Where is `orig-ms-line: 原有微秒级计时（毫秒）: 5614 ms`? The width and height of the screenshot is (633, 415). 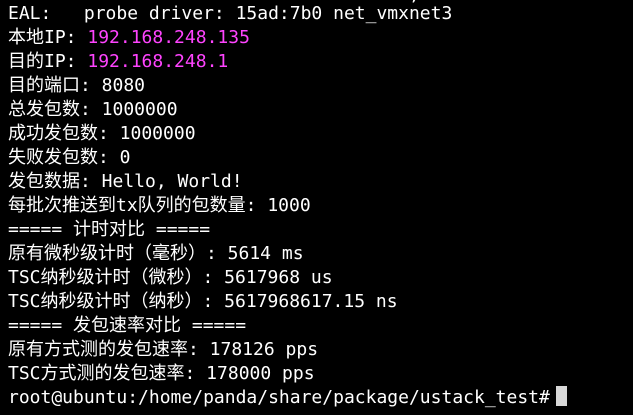 orig-ms-line: 原有微秒级计时（毫秒）: 5614 ms is located at coordinates (156, 253).